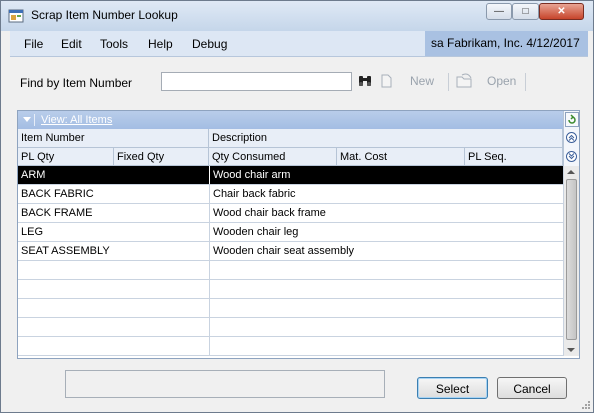 The width and height of the screenshot is (594, 413). Describe the element at coordinates (501, 81) in the screenshot. I see `open-button: Open` at that location.